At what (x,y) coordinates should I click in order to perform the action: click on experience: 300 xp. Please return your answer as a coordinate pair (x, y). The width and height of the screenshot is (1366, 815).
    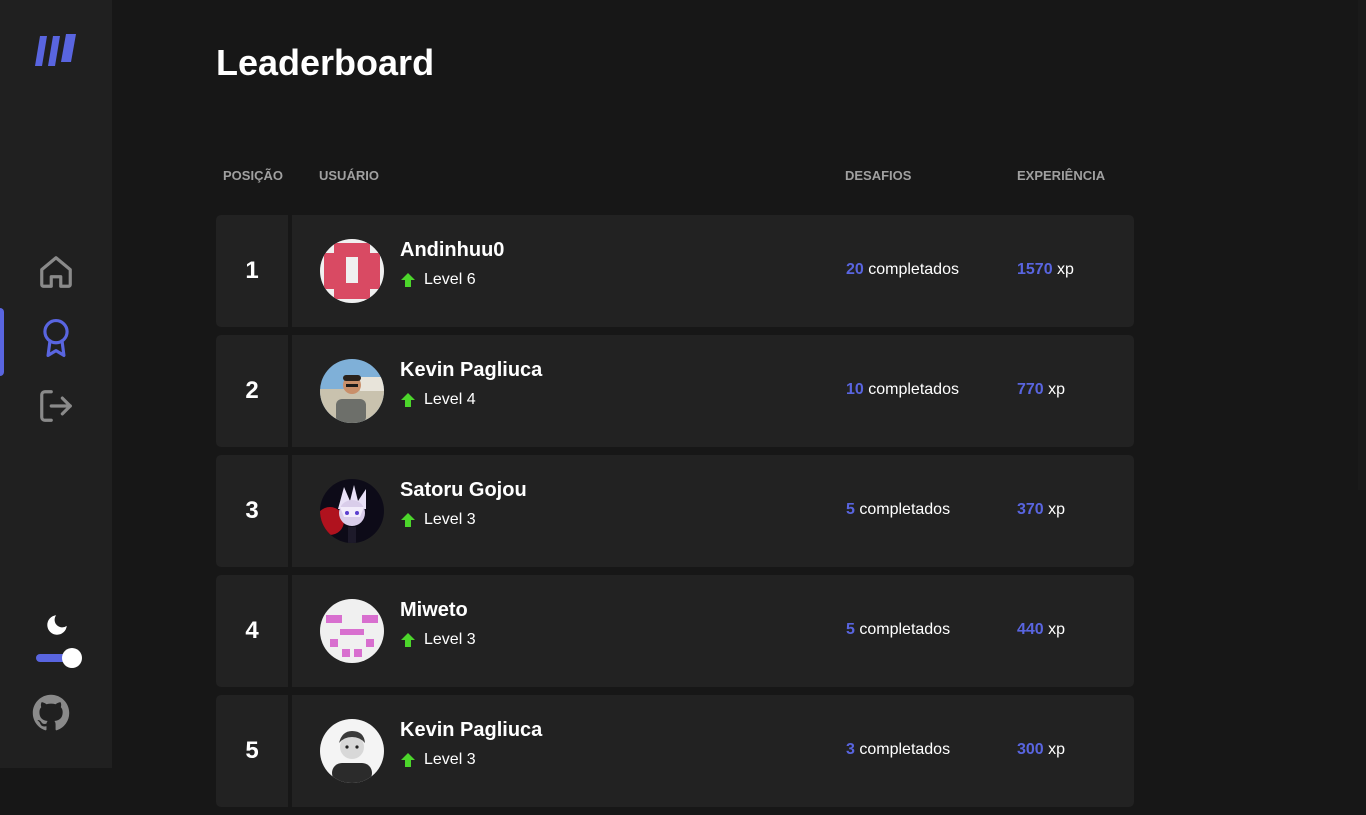
    Looking at the image, I should click on (1041, 750).